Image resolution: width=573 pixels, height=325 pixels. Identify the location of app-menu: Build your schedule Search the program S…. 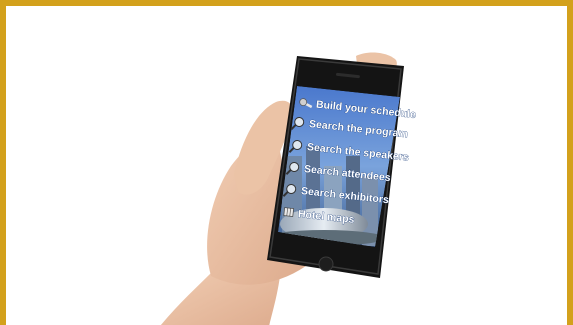
(349, 161).